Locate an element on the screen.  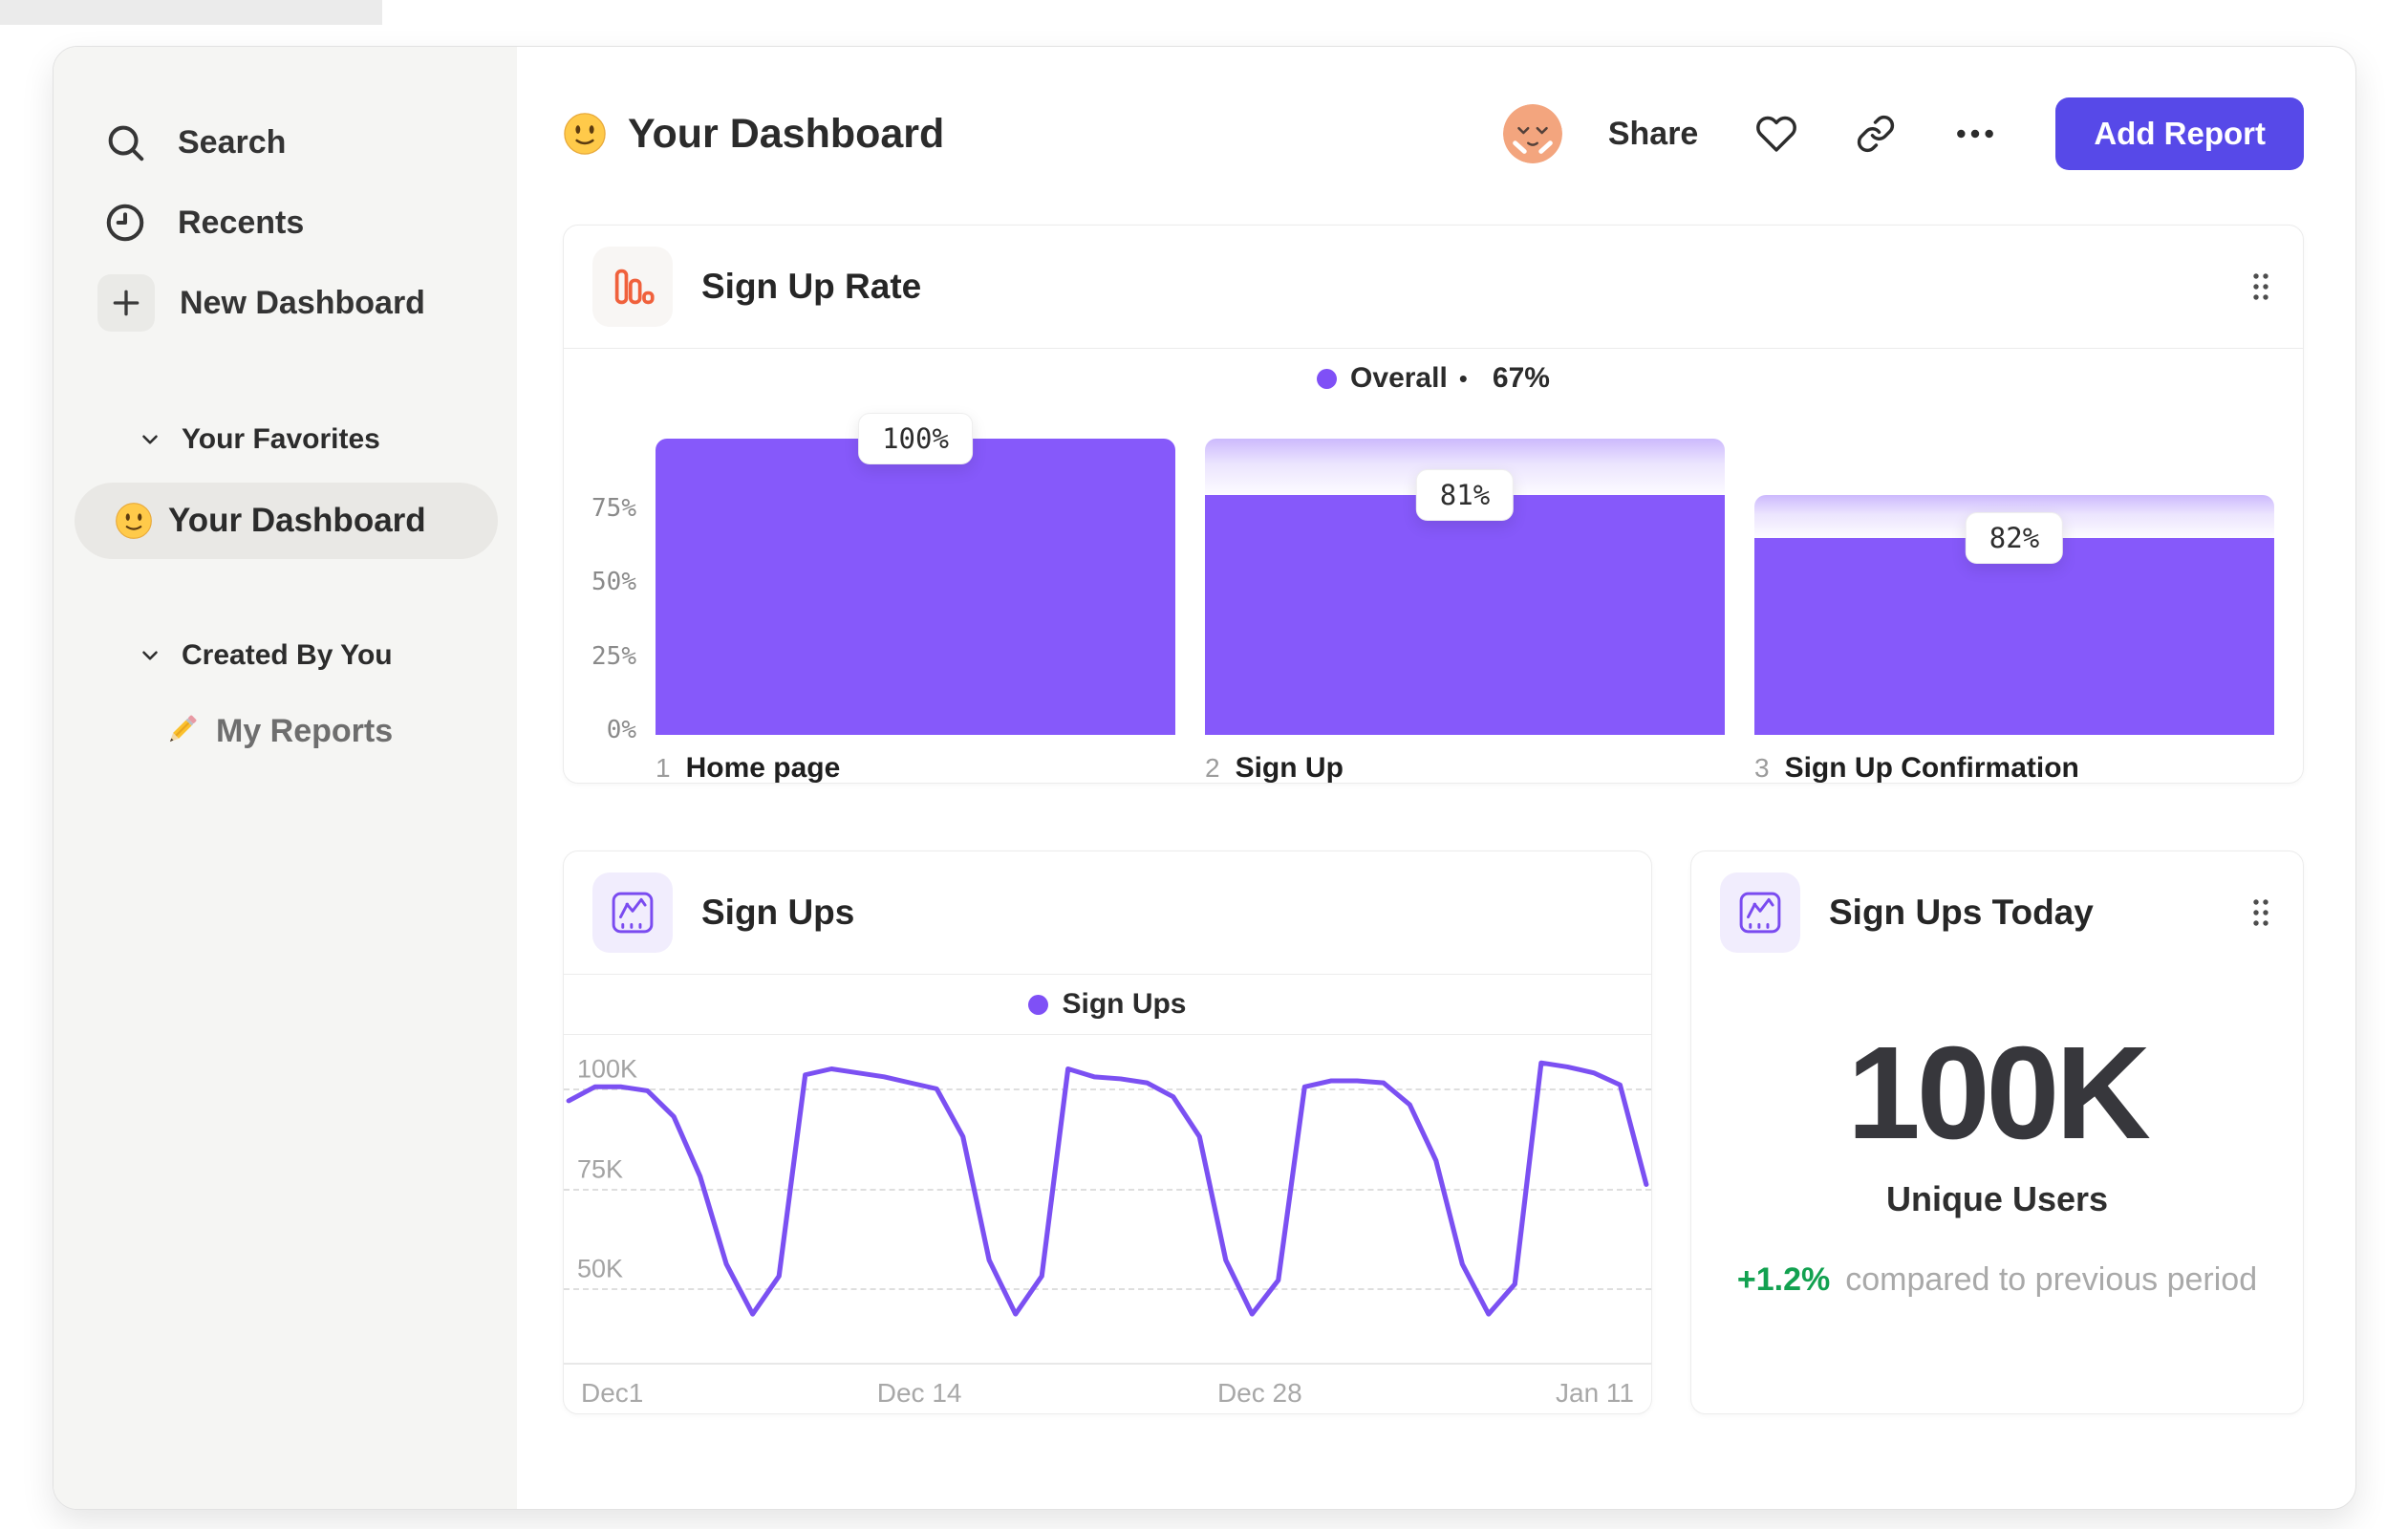
step-number: 2 is located at coordinates (1213, 768).